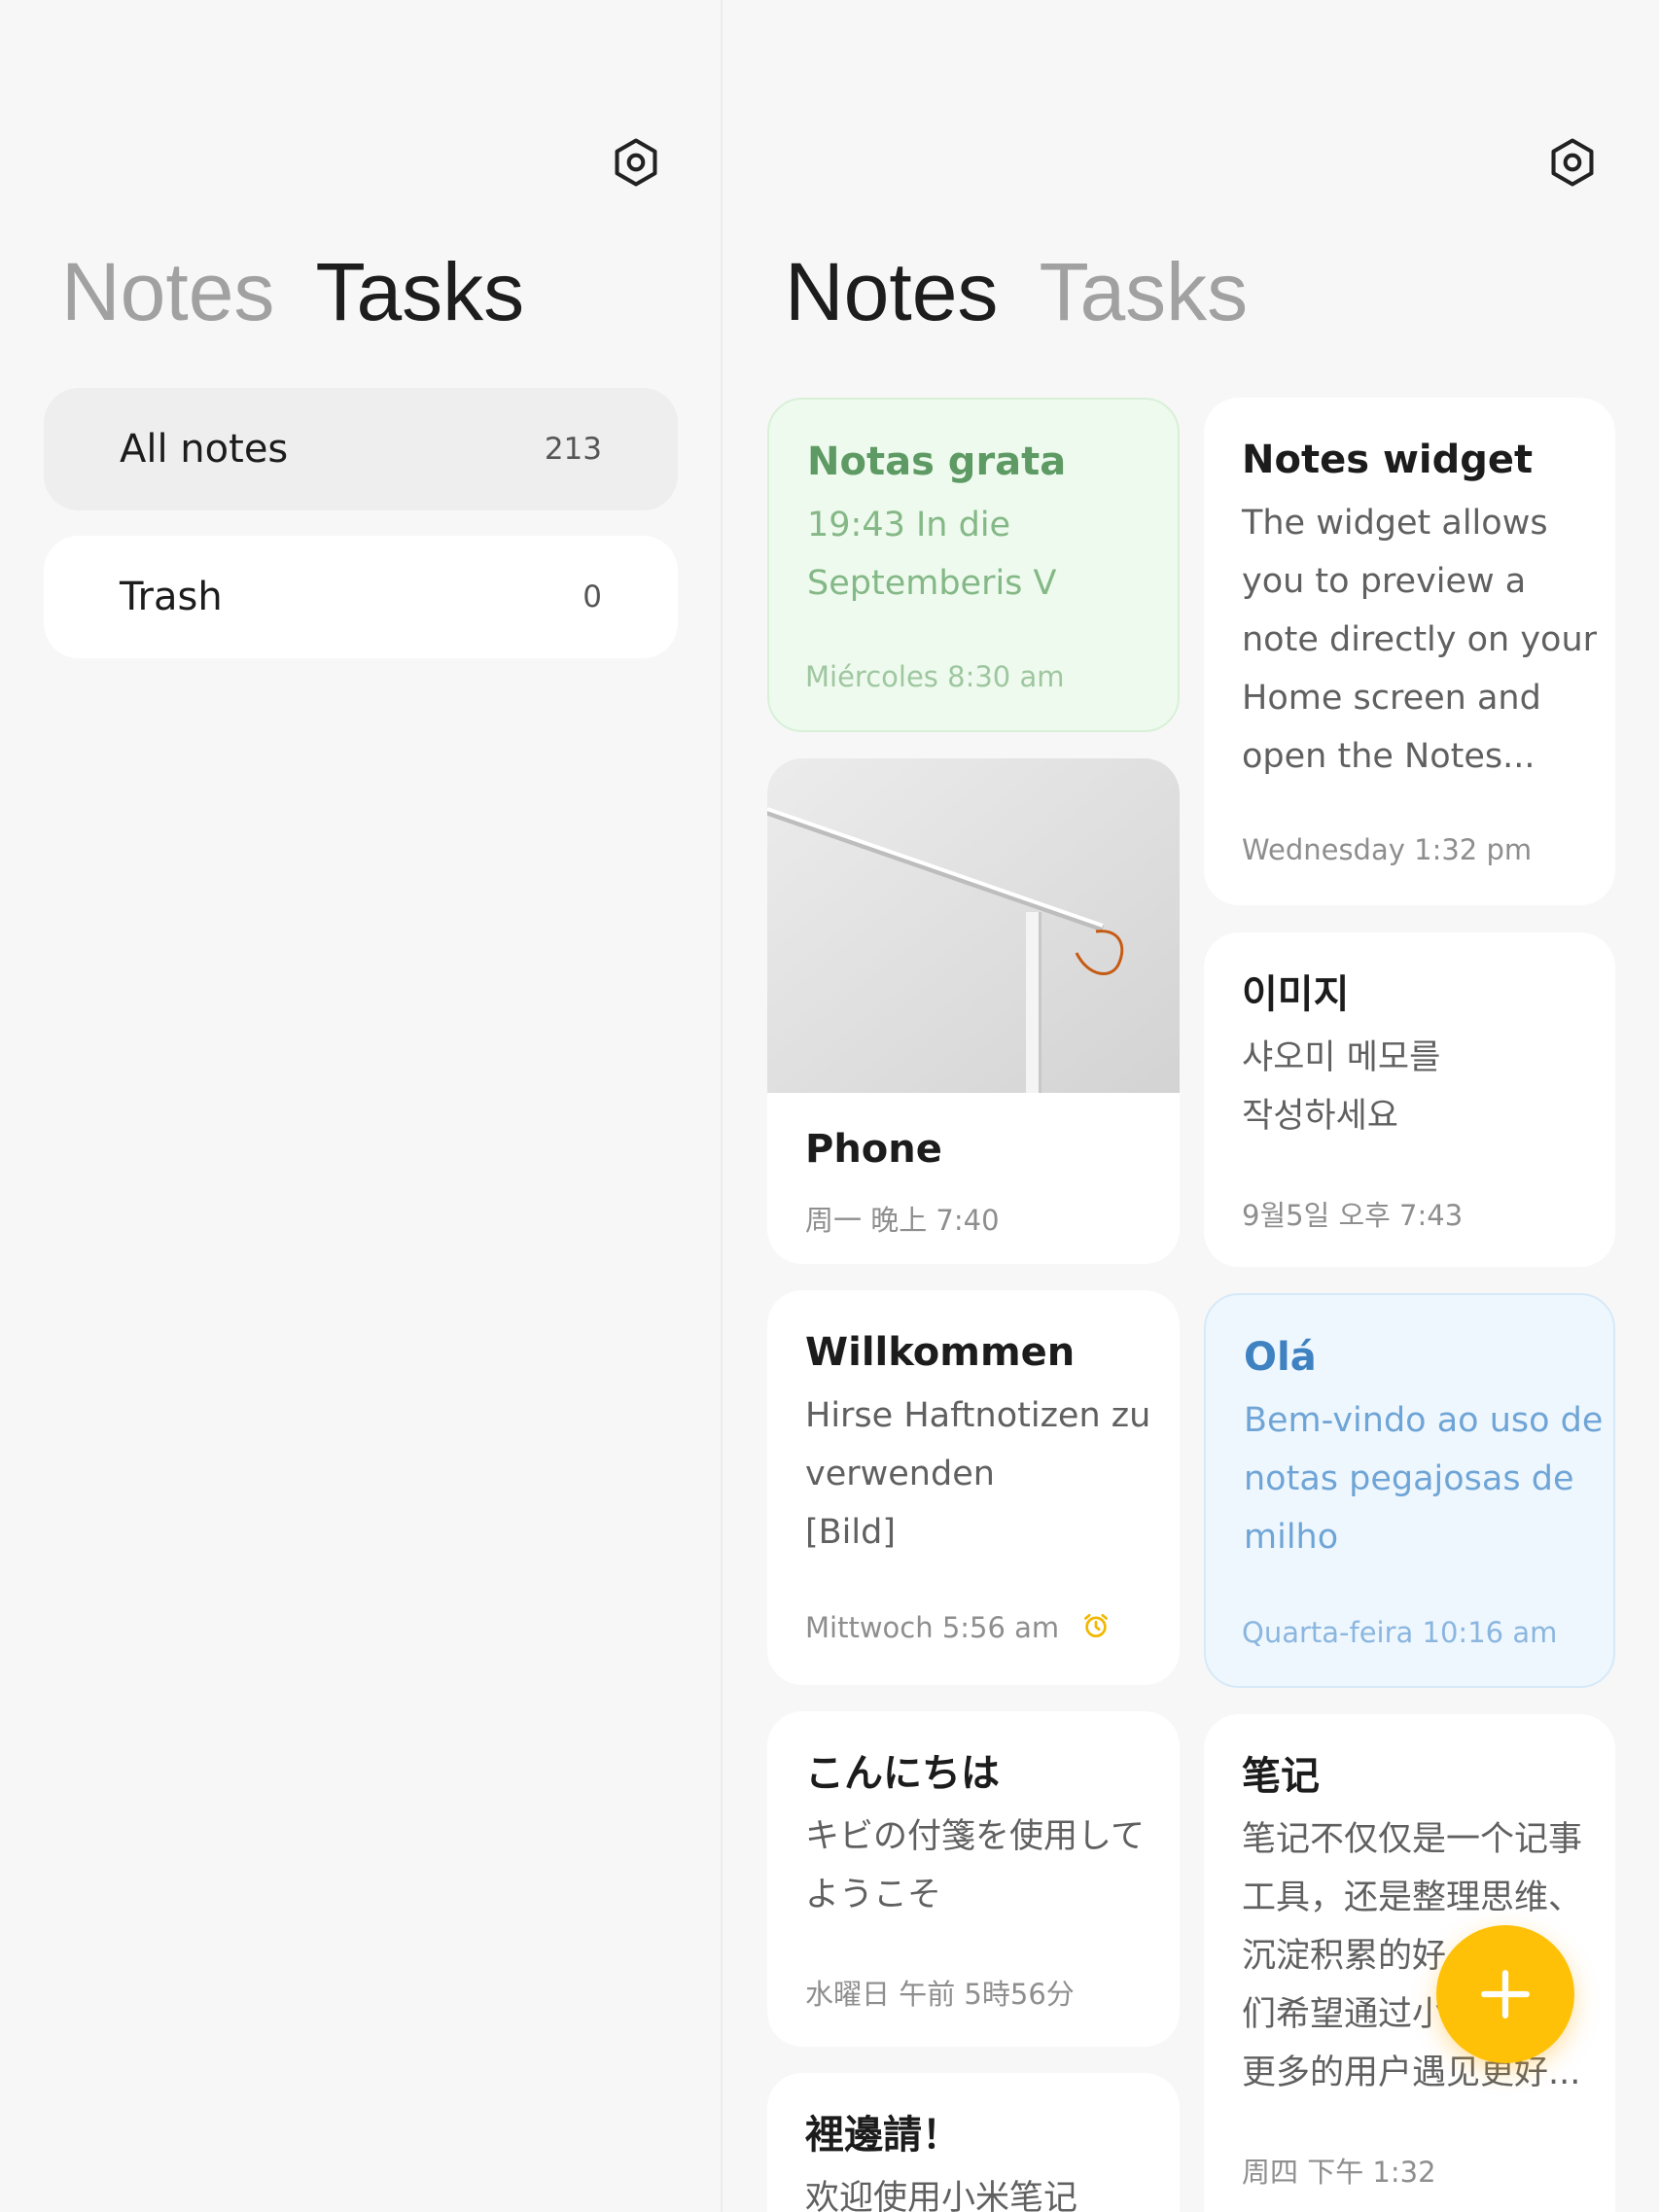 This screenshot has width=1659, height=2212. I want to click on tab-tasks-right: Tasks, so click(1143, 292).